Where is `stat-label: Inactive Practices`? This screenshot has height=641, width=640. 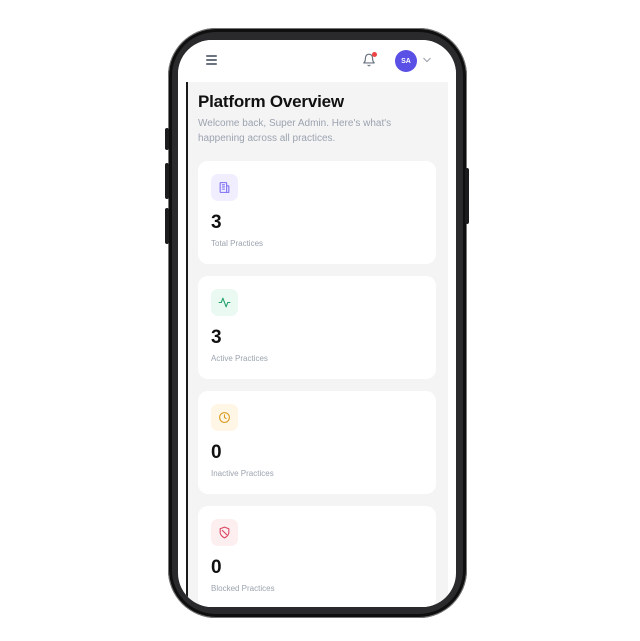 stat-label: Inactive Practices is located at coordinates (242, 473).